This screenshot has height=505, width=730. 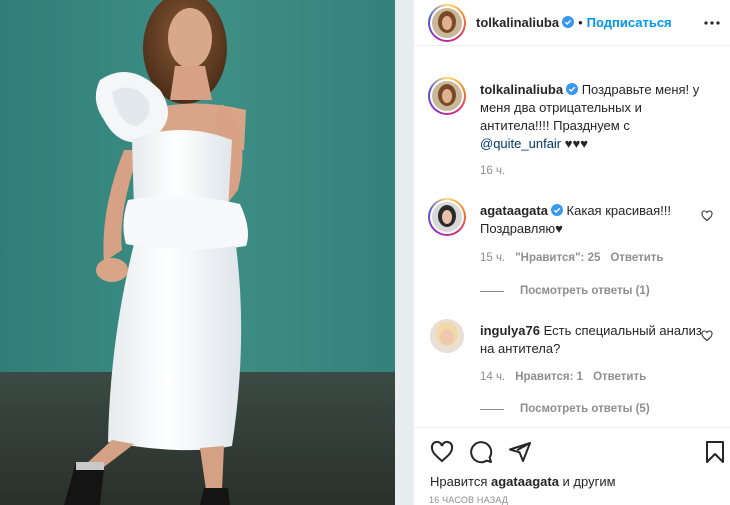 I want to click on share-icon, so click(x=520, y=452).